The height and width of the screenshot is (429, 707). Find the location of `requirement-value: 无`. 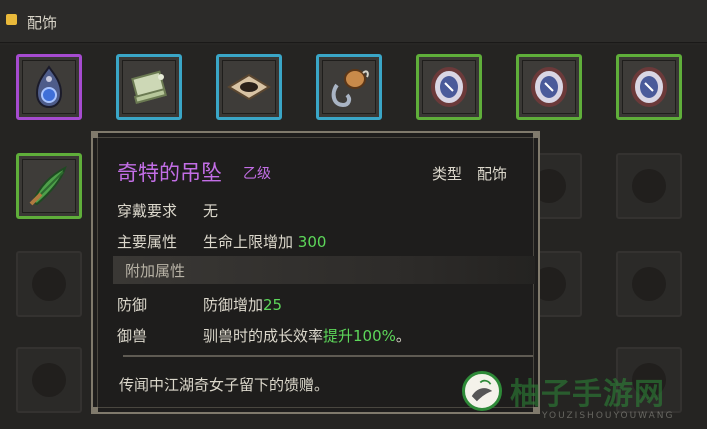

requirement-value: 无 is located at coordinates (211, 211).